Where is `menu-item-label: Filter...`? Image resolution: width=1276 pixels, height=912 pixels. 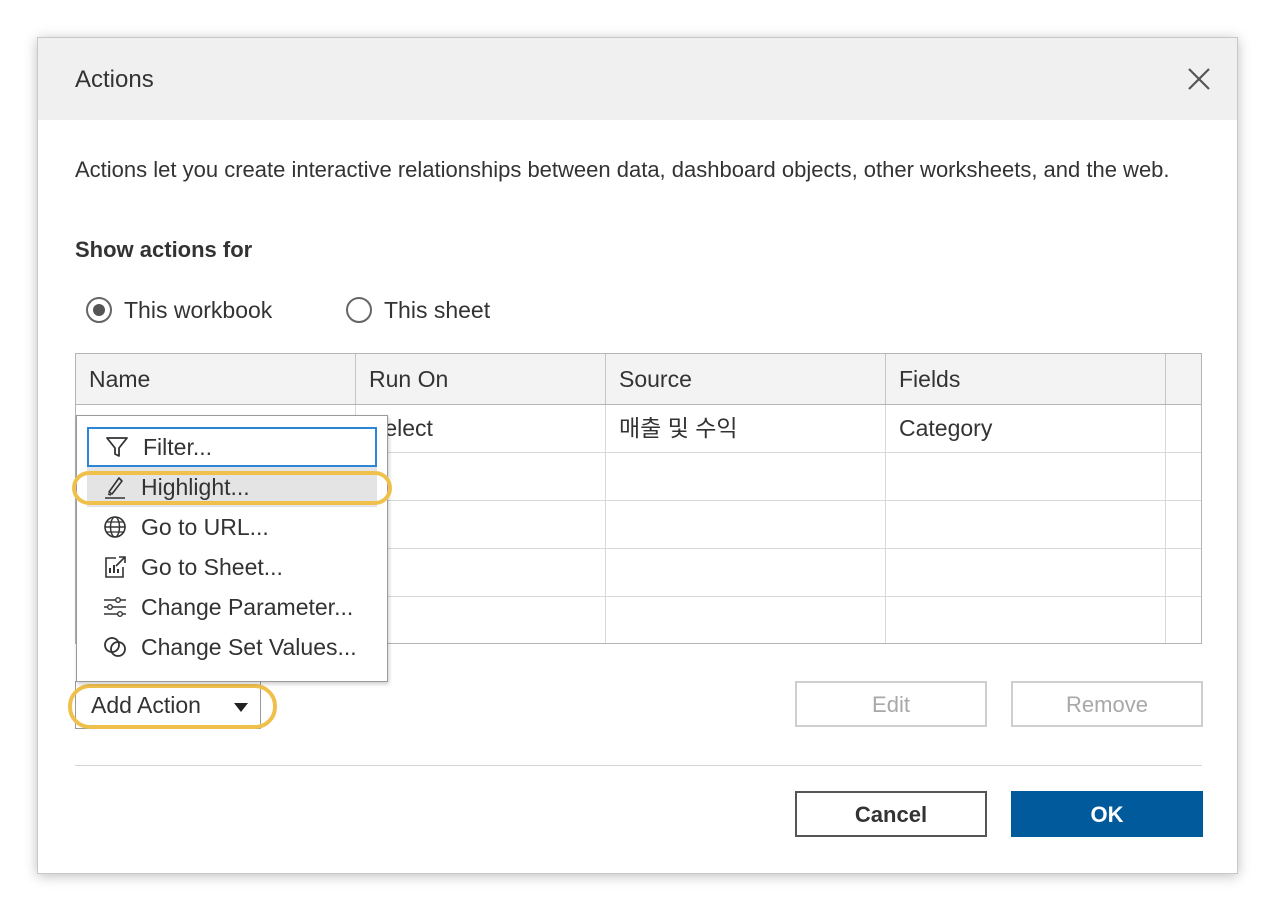
menu-item-label: Filter... is located at coordinates (178, 446).